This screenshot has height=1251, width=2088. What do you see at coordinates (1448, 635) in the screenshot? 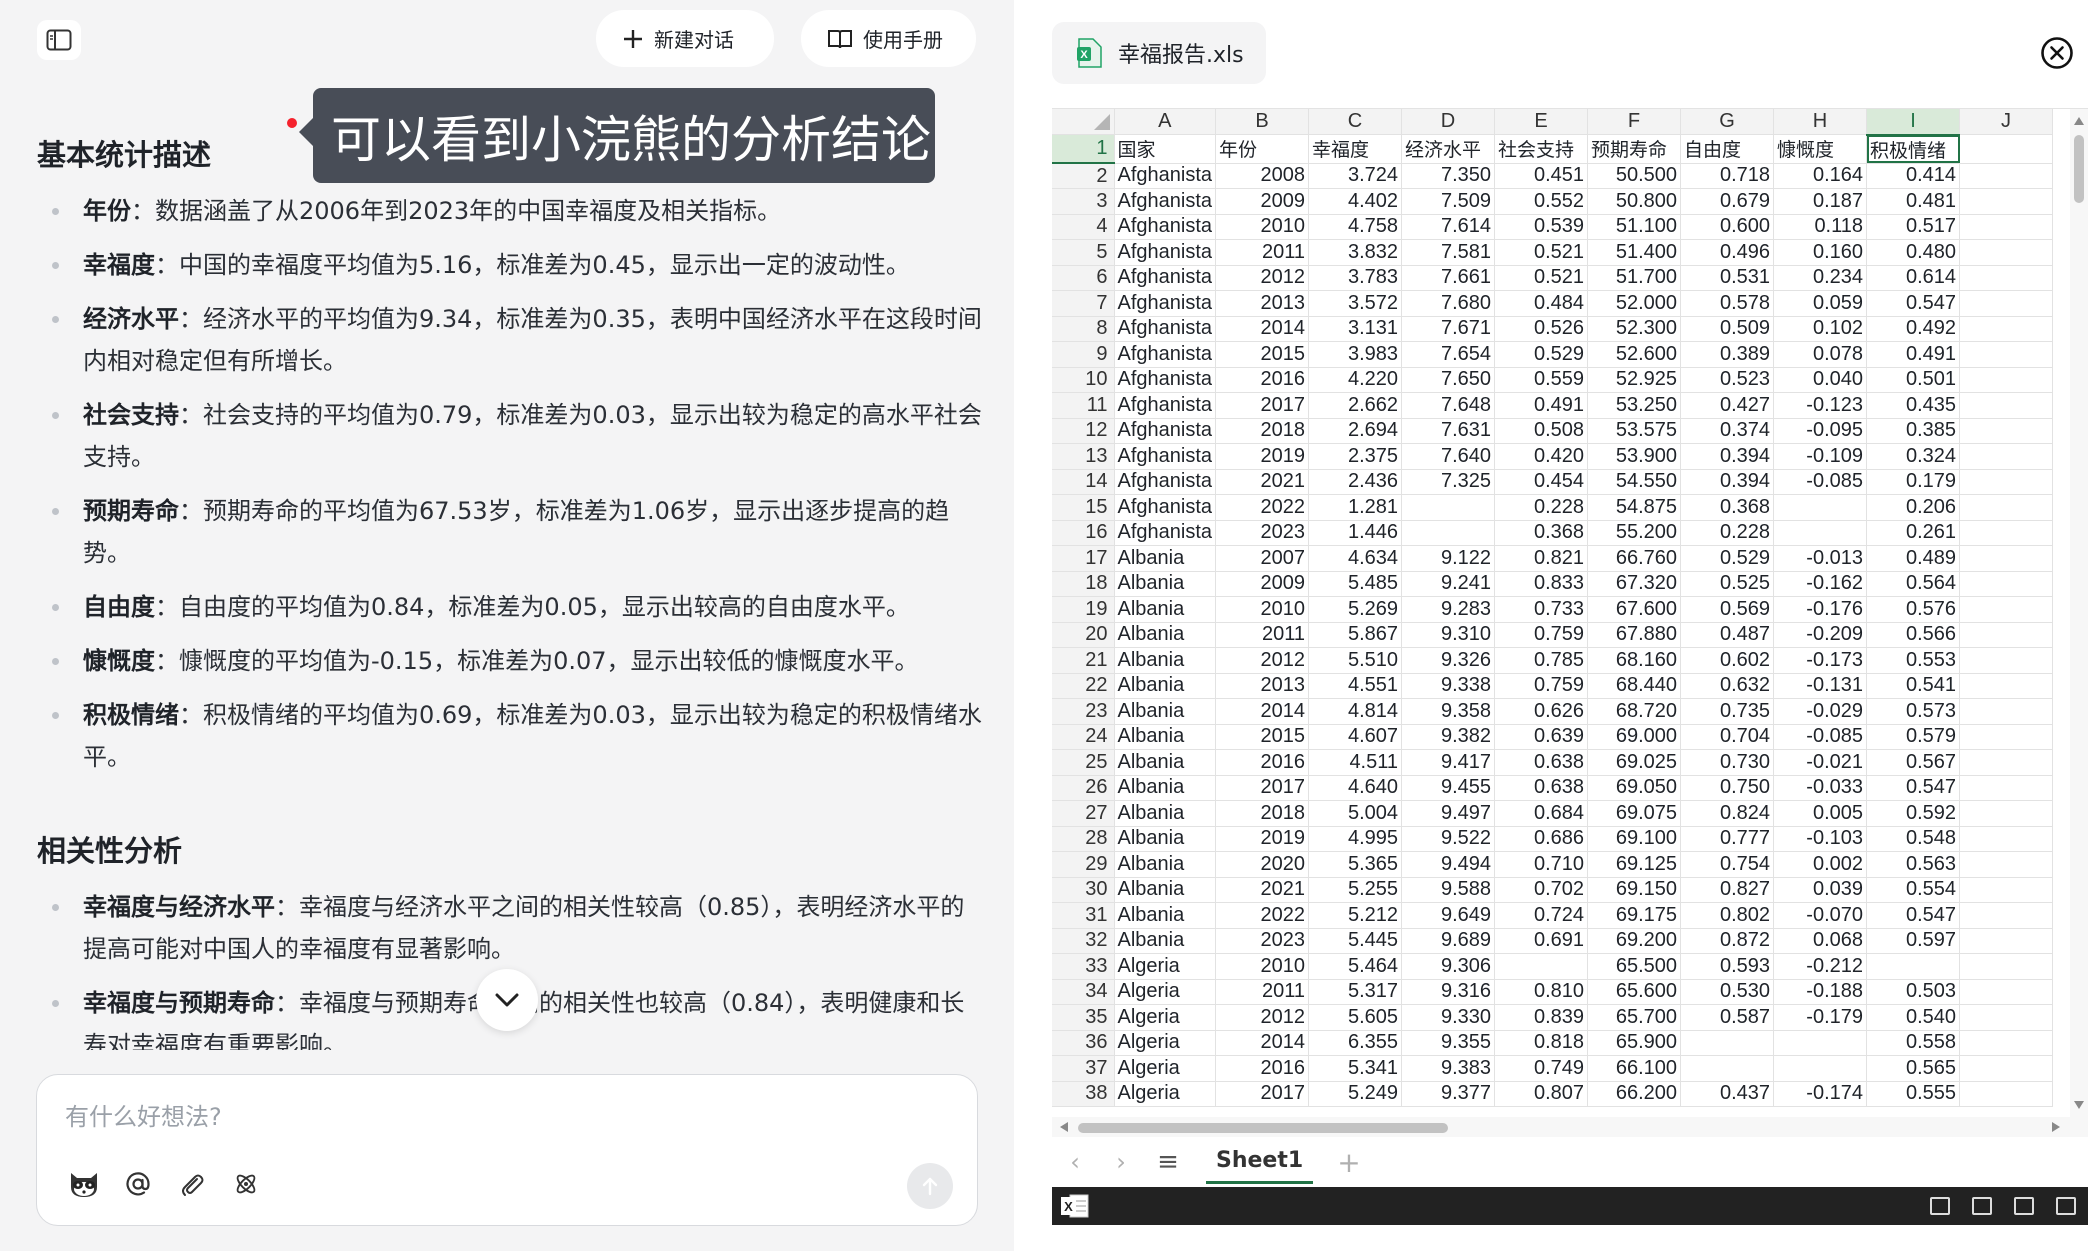
I see `table-cell: 9.310` at bounding box center [1448, 635].